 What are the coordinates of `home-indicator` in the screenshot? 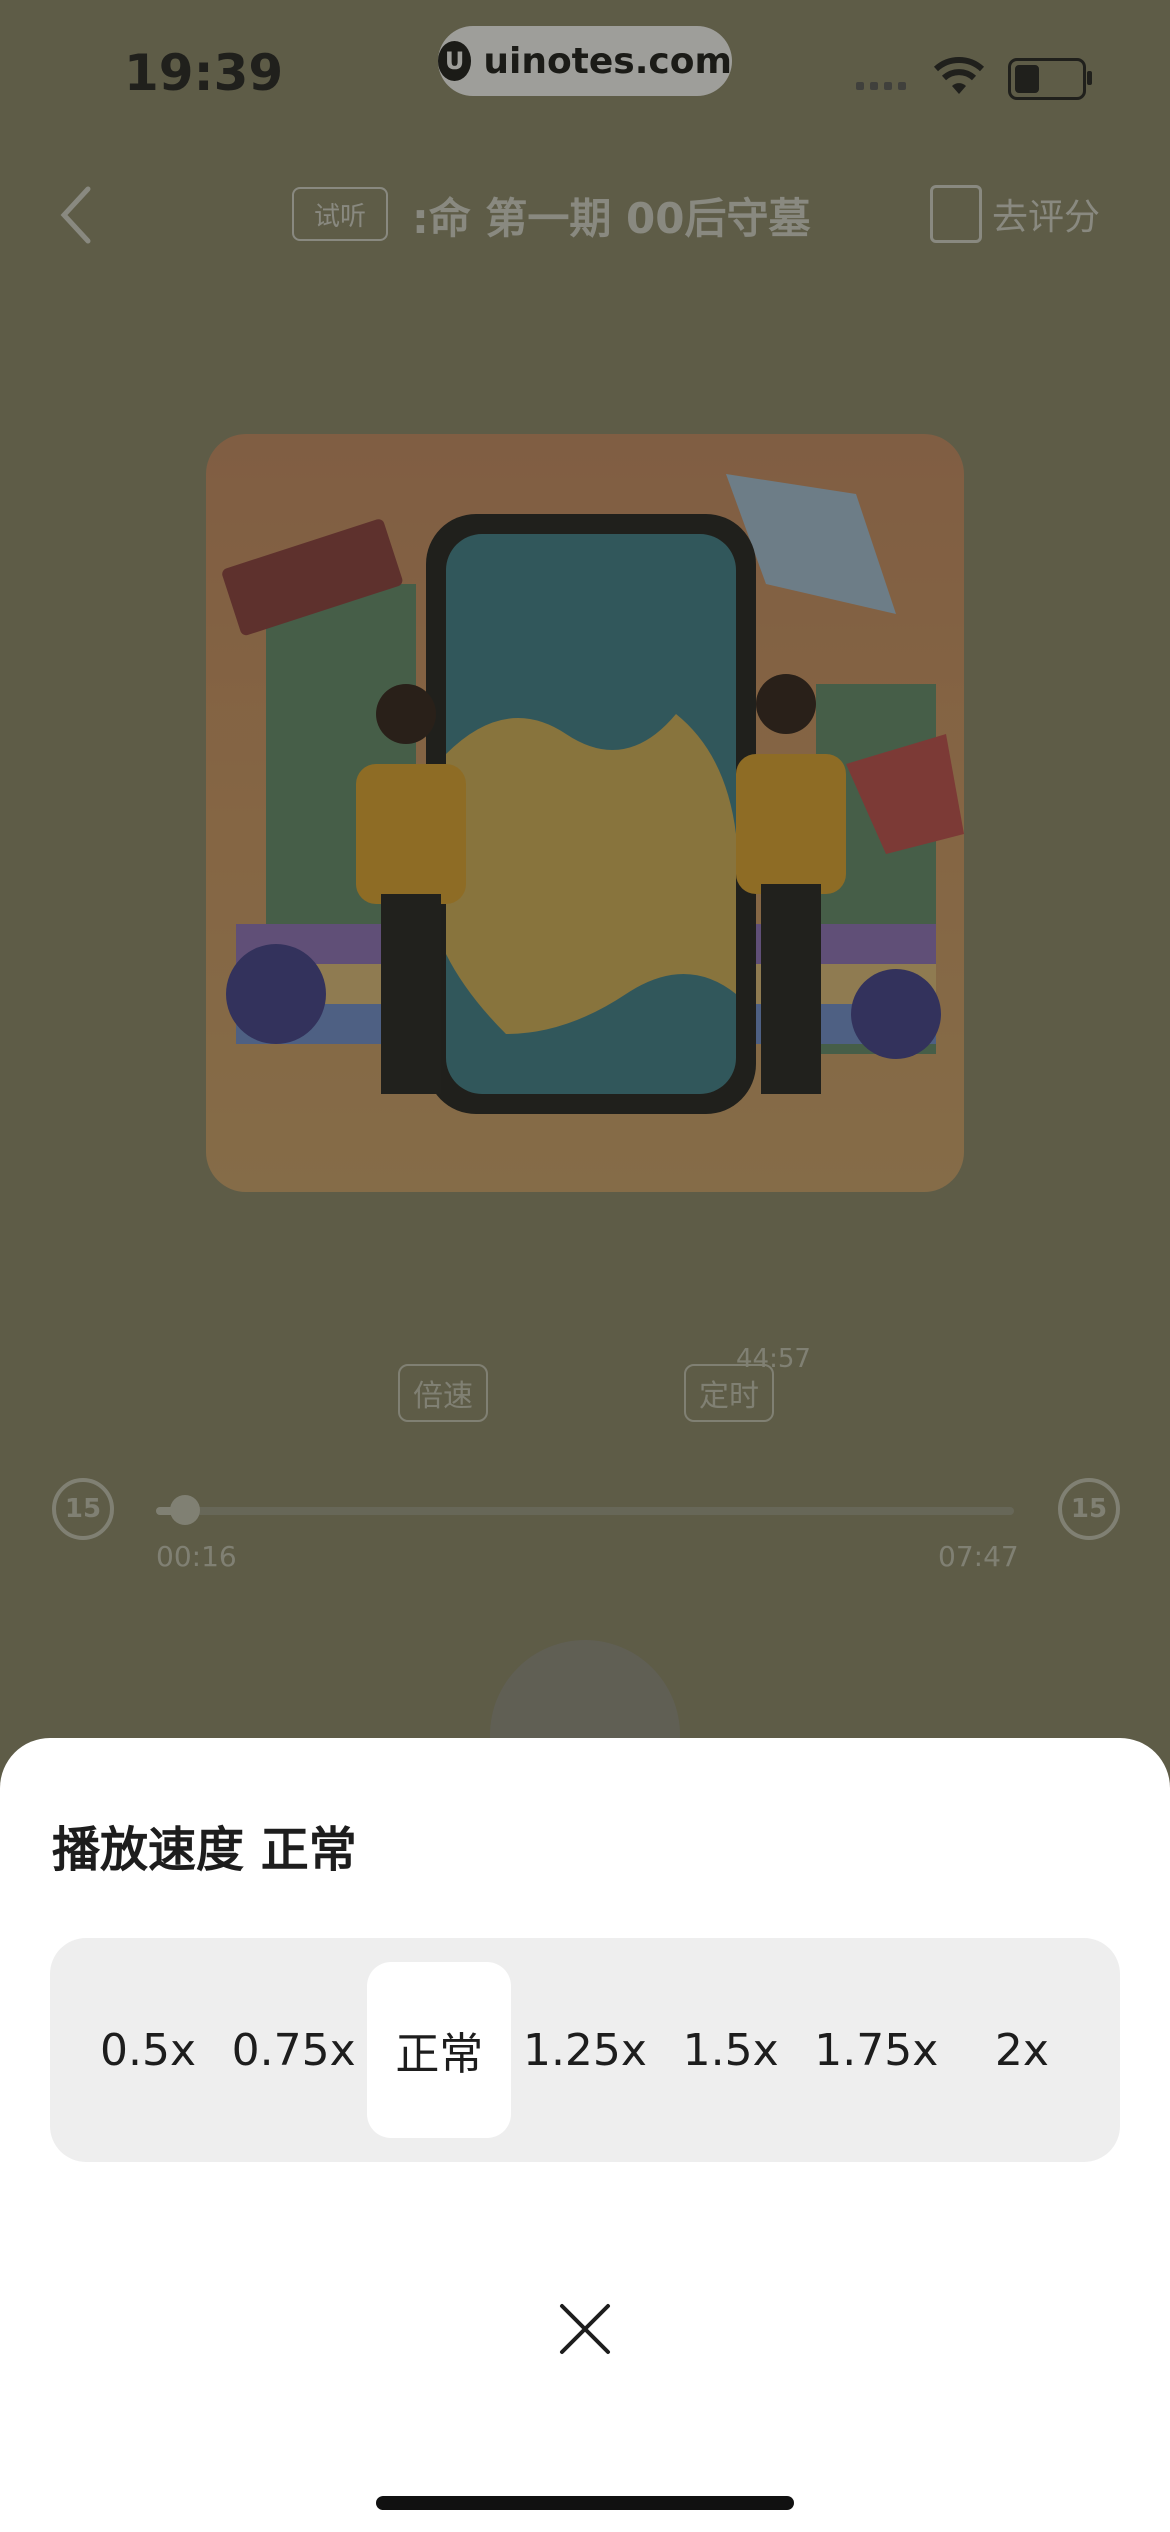 It's located at (585, 2503).